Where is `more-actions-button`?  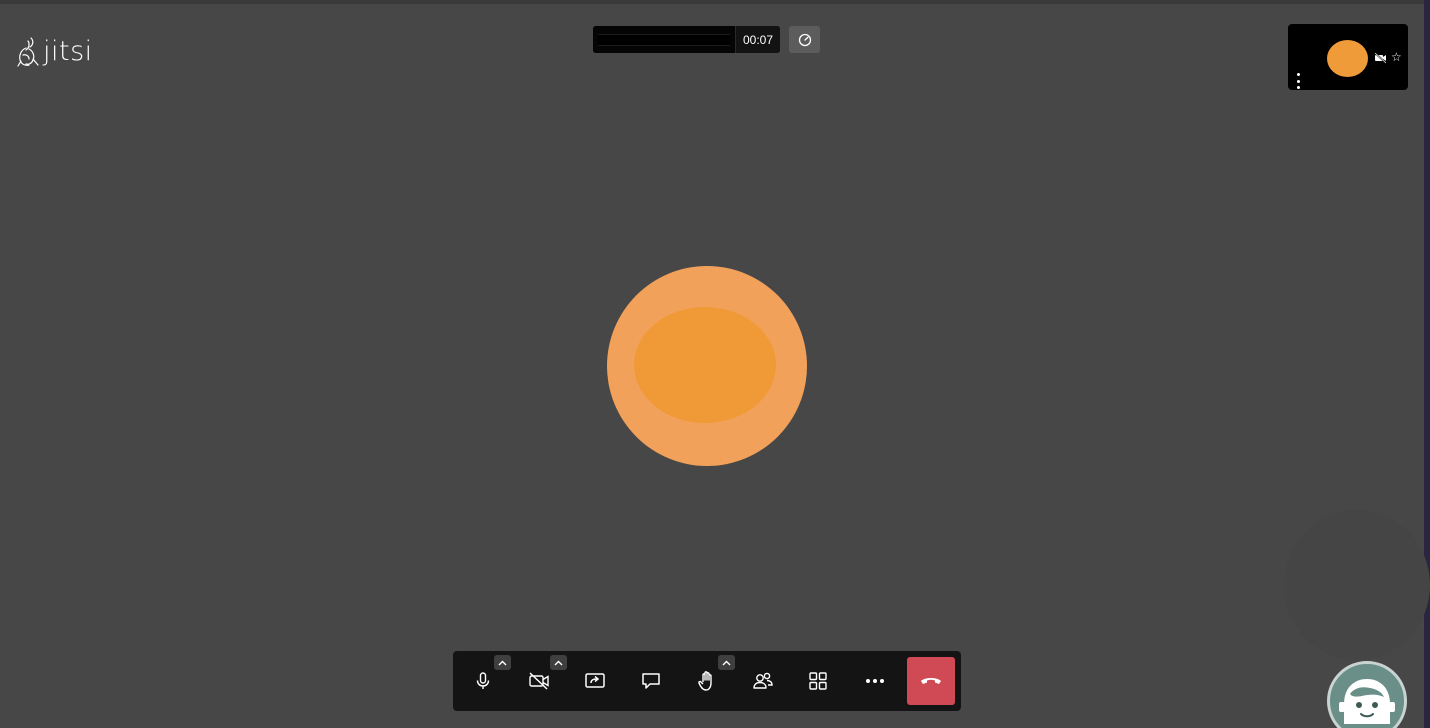
more-actions-button is located at coordinates (875, 681).